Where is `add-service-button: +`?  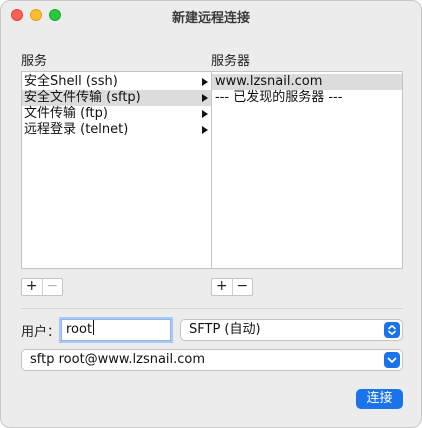 add-service-button: + is located at coordinates (32, 287).